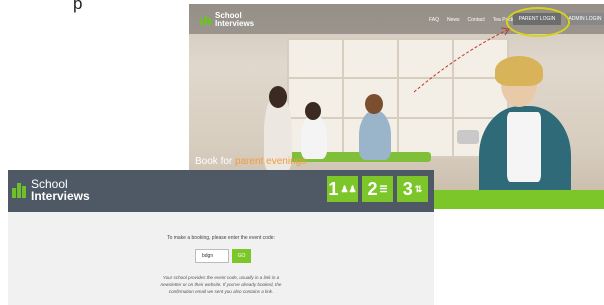 This screenshot has width=604, height=305. I want to click on event-code-form: GO, so click(223, 256).